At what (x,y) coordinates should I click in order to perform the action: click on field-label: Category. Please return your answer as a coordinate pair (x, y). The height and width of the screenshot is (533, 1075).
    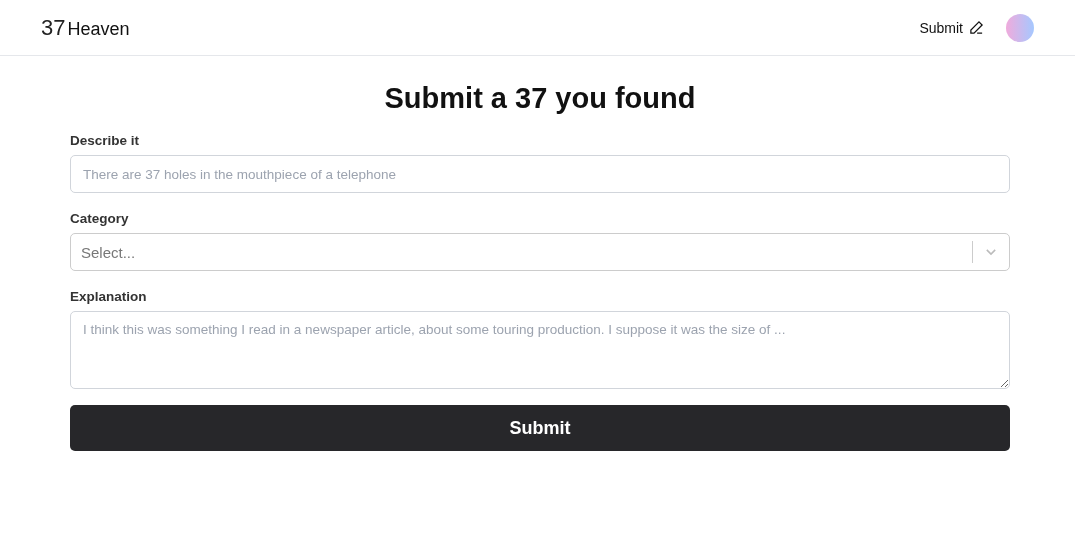
    Looking at the image, I should click on (100, 218).